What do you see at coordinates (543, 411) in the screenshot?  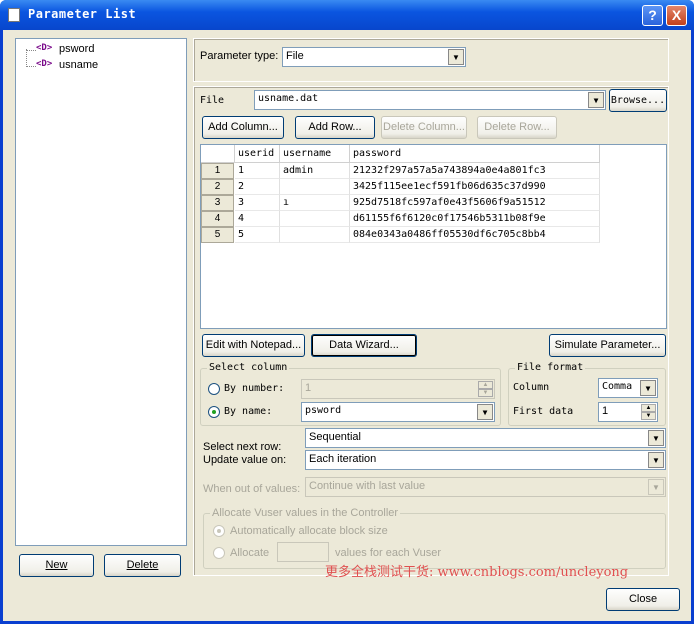 I see `first-data-label: First data` at bounding box center [543, 411].